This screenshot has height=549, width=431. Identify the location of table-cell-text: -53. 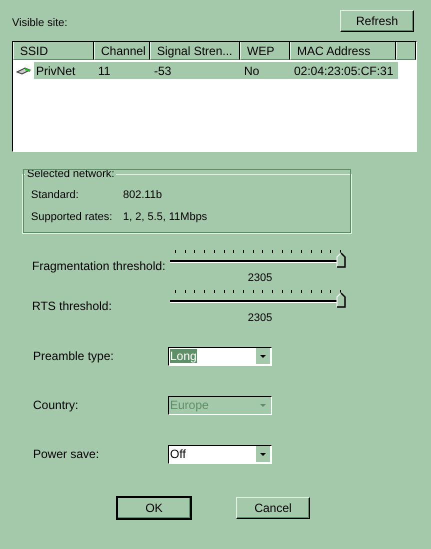
(162, 71).